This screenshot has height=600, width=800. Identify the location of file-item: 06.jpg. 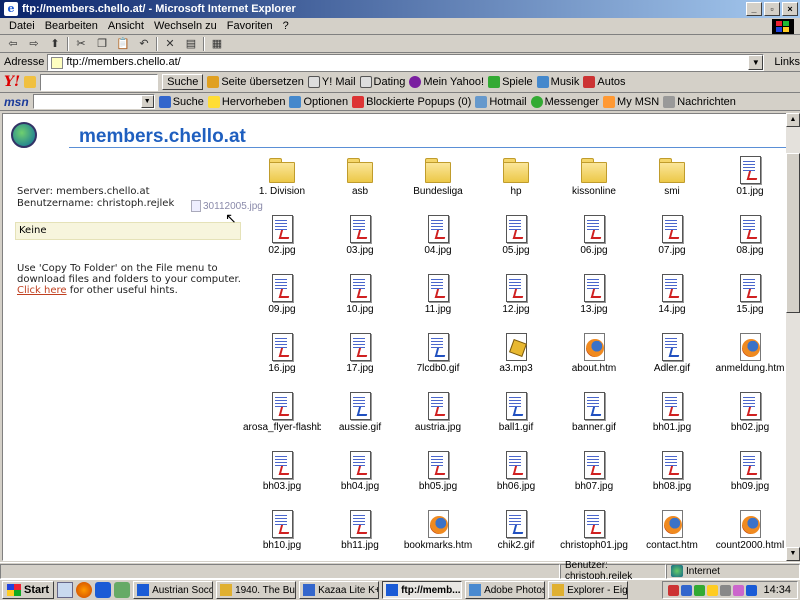
(594, 235).